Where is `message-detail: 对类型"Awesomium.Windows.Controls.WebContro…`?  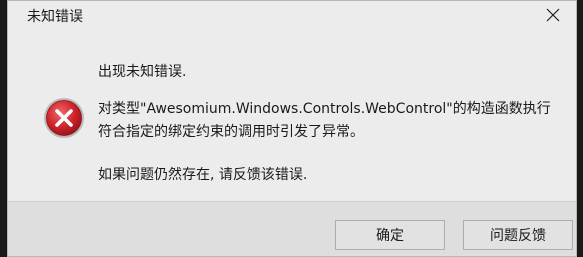 message-detail: 对类型"Awesomium.Windows.Controls.WebContro… is located at coordinates (324, 120).